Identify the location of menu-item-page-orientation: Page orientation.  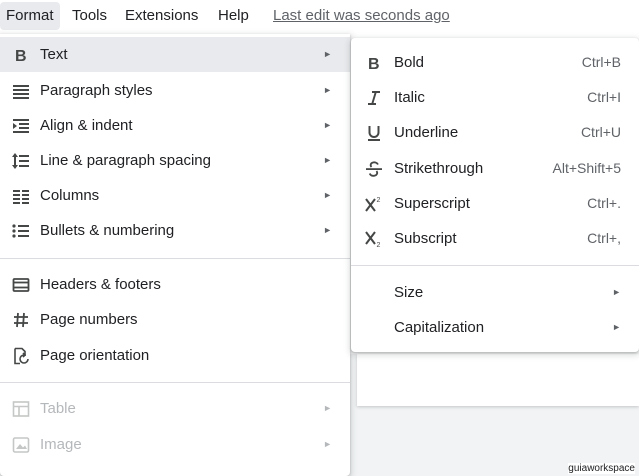
(175, 355).